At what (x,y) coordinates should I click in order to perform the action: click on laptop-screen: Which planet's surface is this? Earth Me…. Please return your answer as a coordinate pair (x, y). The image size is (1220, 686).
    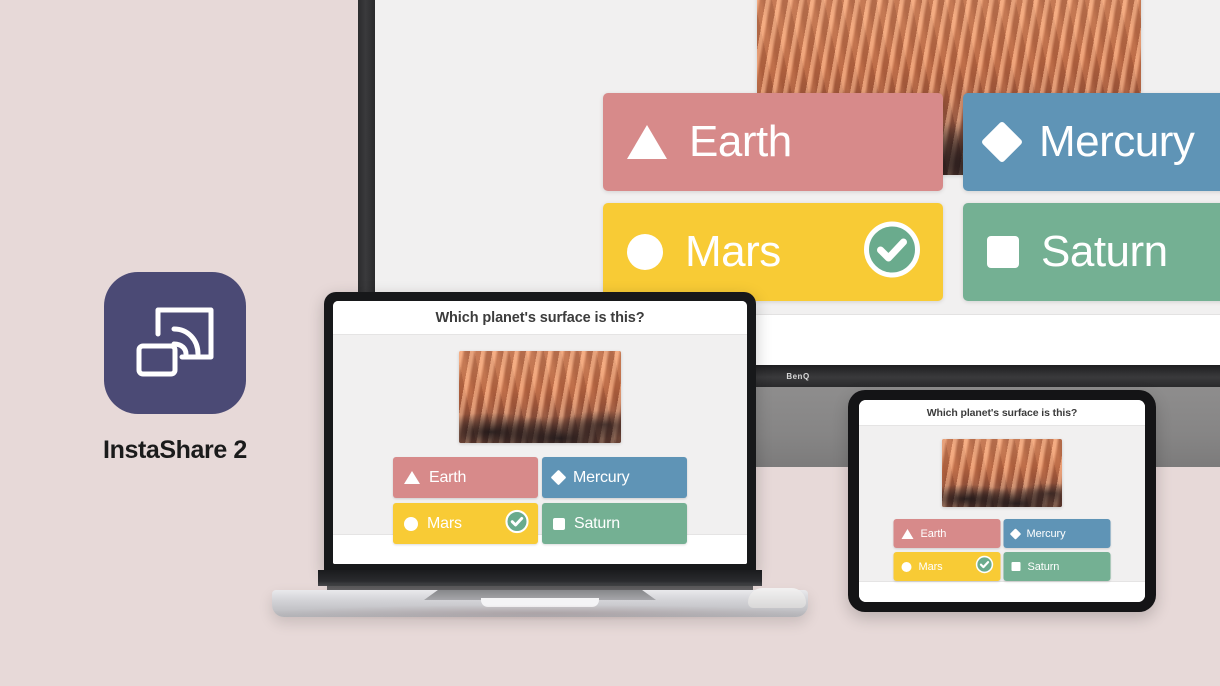
    Looking at the image, I should click on (540, 432).